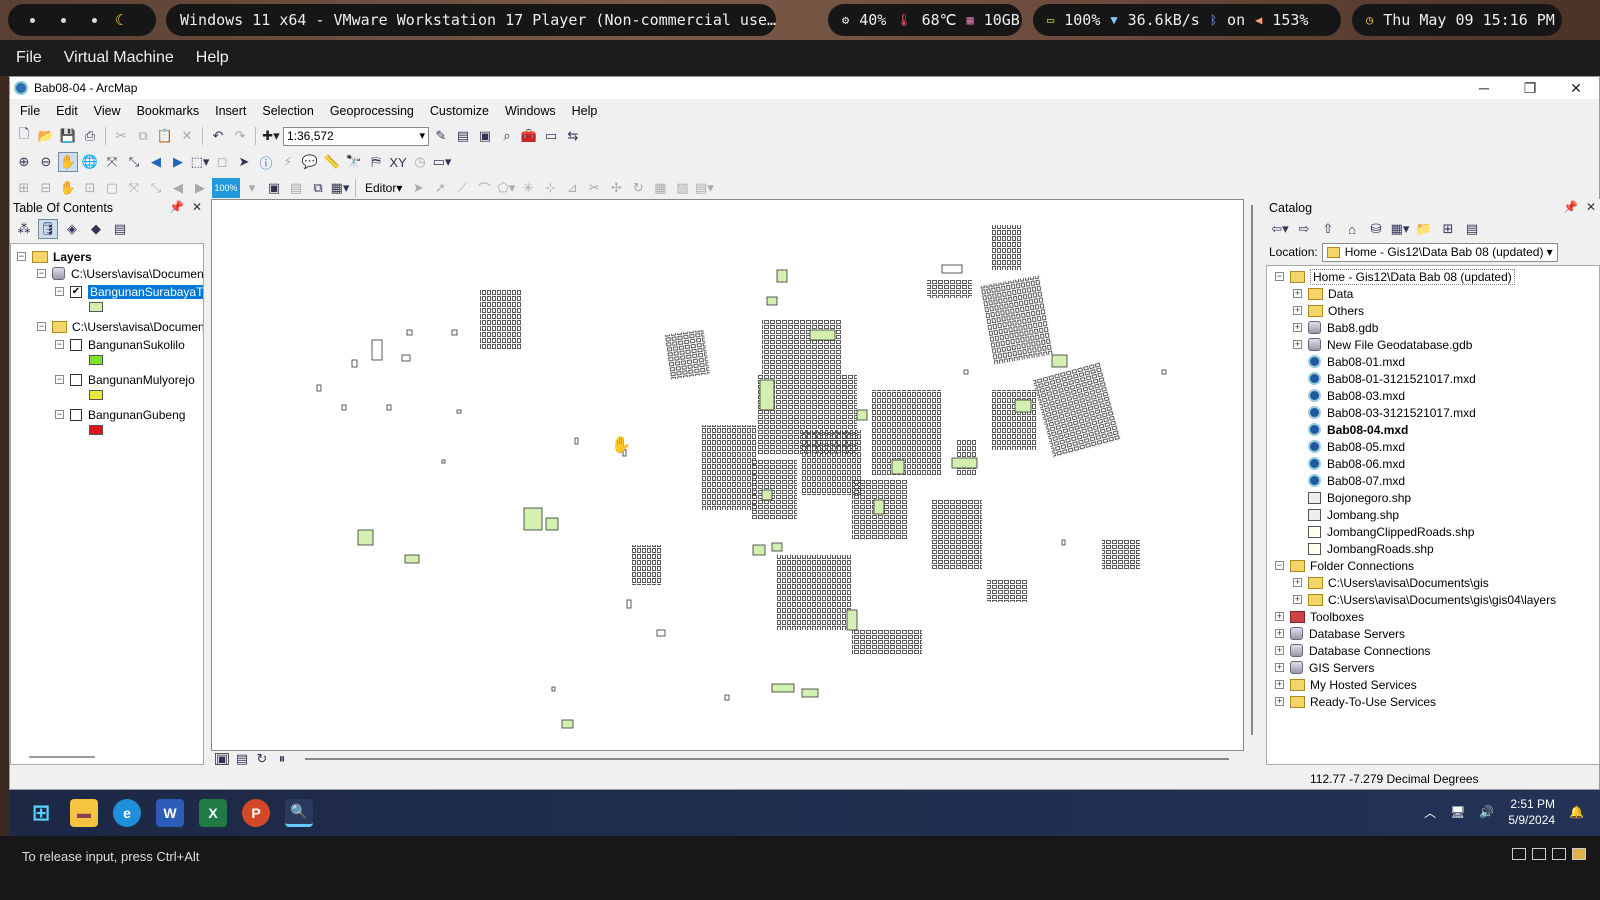 The height and width of the screenshot is (900, 1600). What do you see at coordinates (1253, 475) in the screenshot?
I see `map-vertical-scrollbar` at bounding box center [1253, 475].